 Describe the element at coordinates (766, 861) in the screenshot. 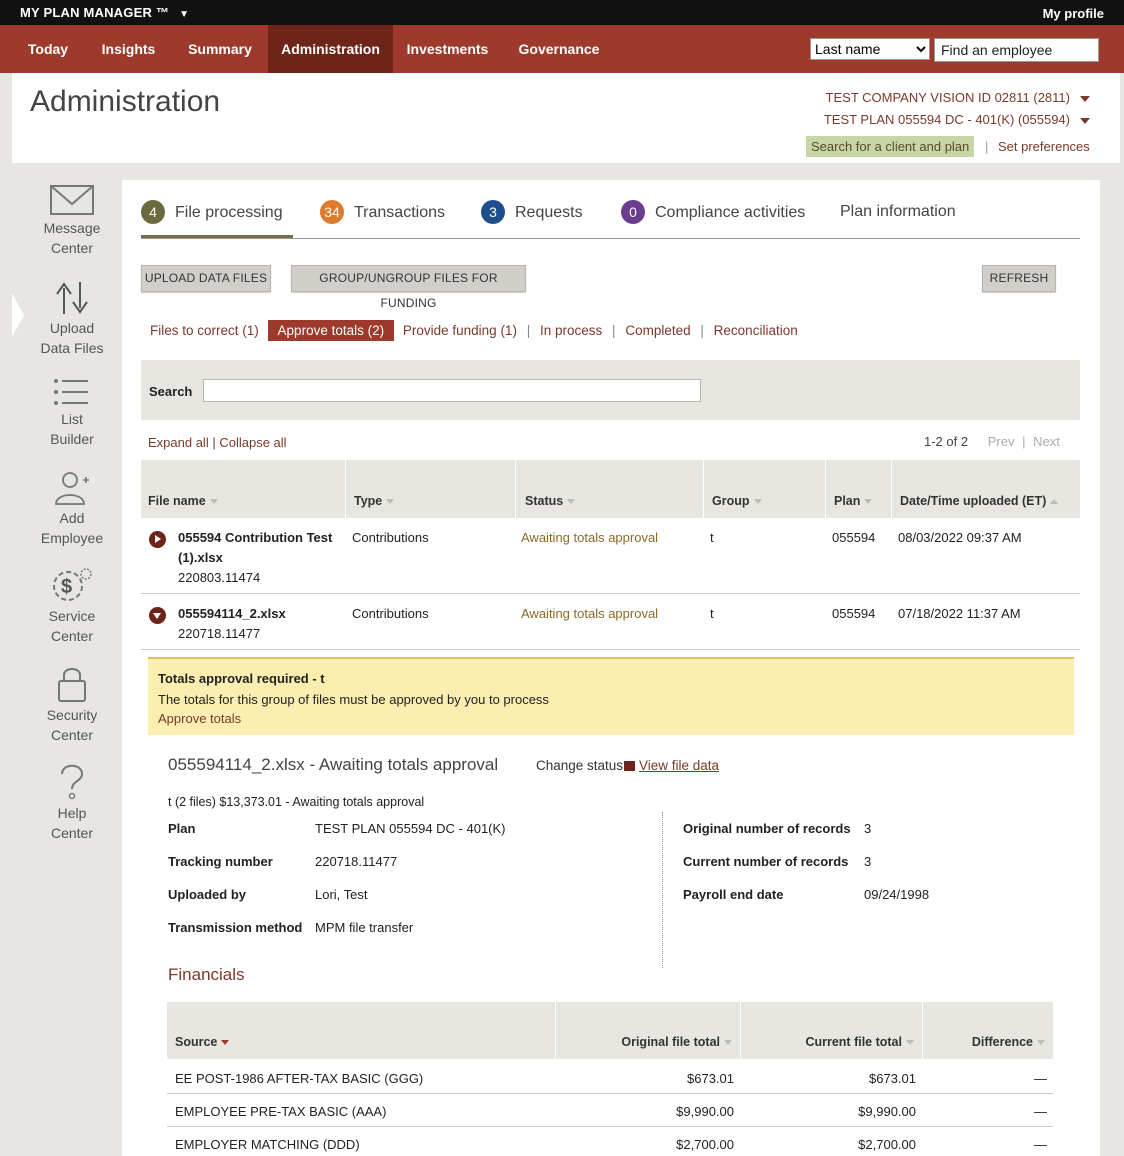

I see `detail-key: Current number of records` at that location.